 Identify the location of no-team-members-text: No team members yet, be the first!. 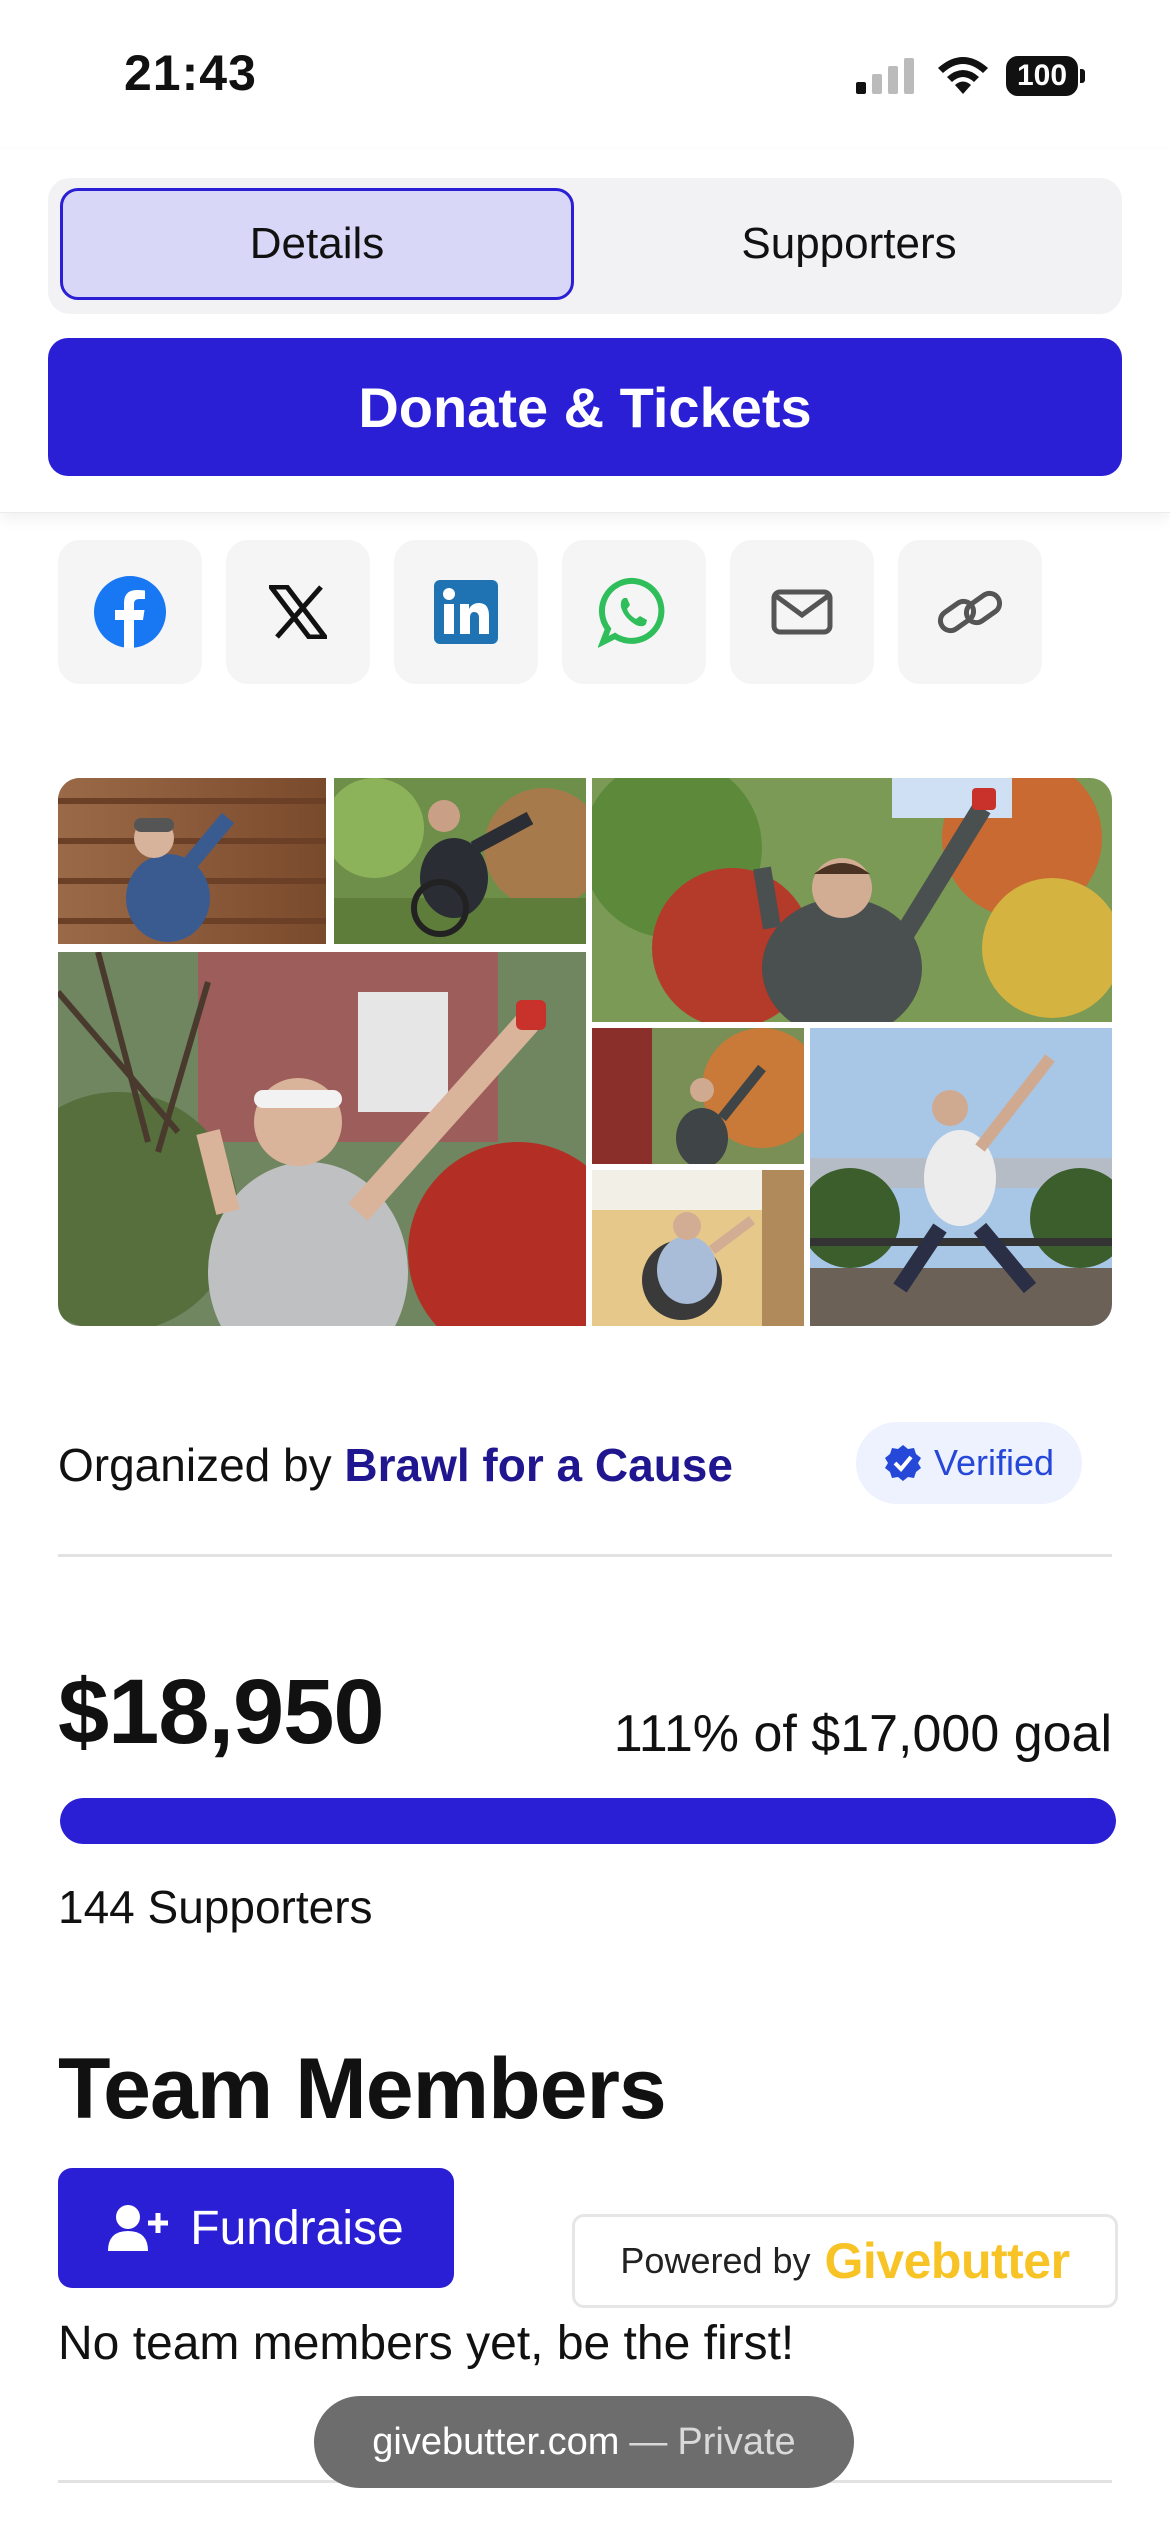
(426, 2343).